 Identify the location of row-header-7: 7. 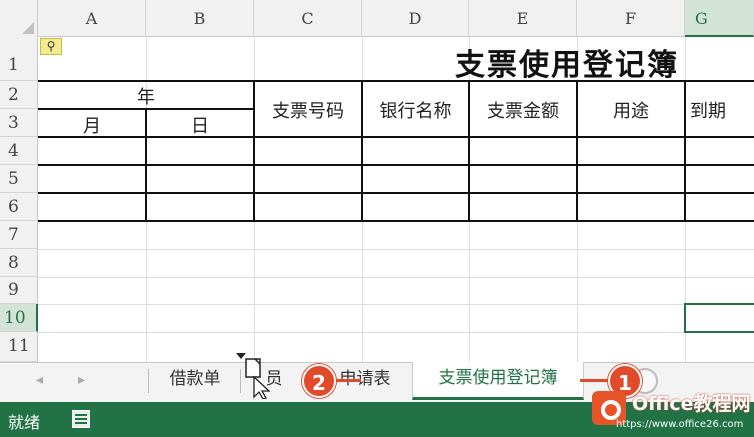
(19, 235).